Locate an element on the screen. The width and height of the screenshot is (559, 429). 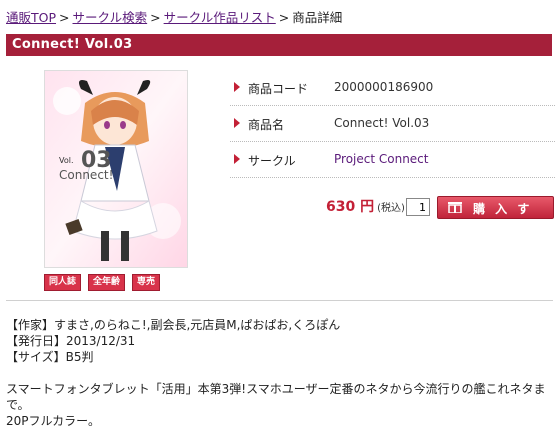
buy-button-label: 購 入 す る is located at coordinates (503, 217).